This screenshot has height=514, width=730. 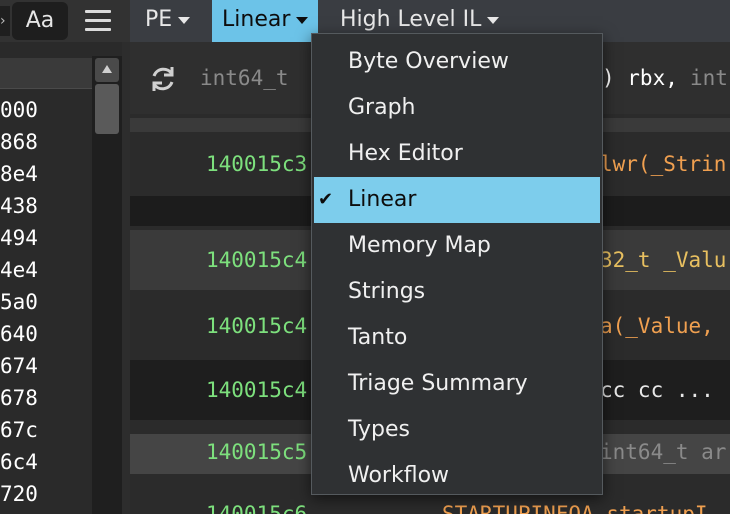 I want to click on menu-item-memory-map: Memory Map, so click(x=457, y=246).